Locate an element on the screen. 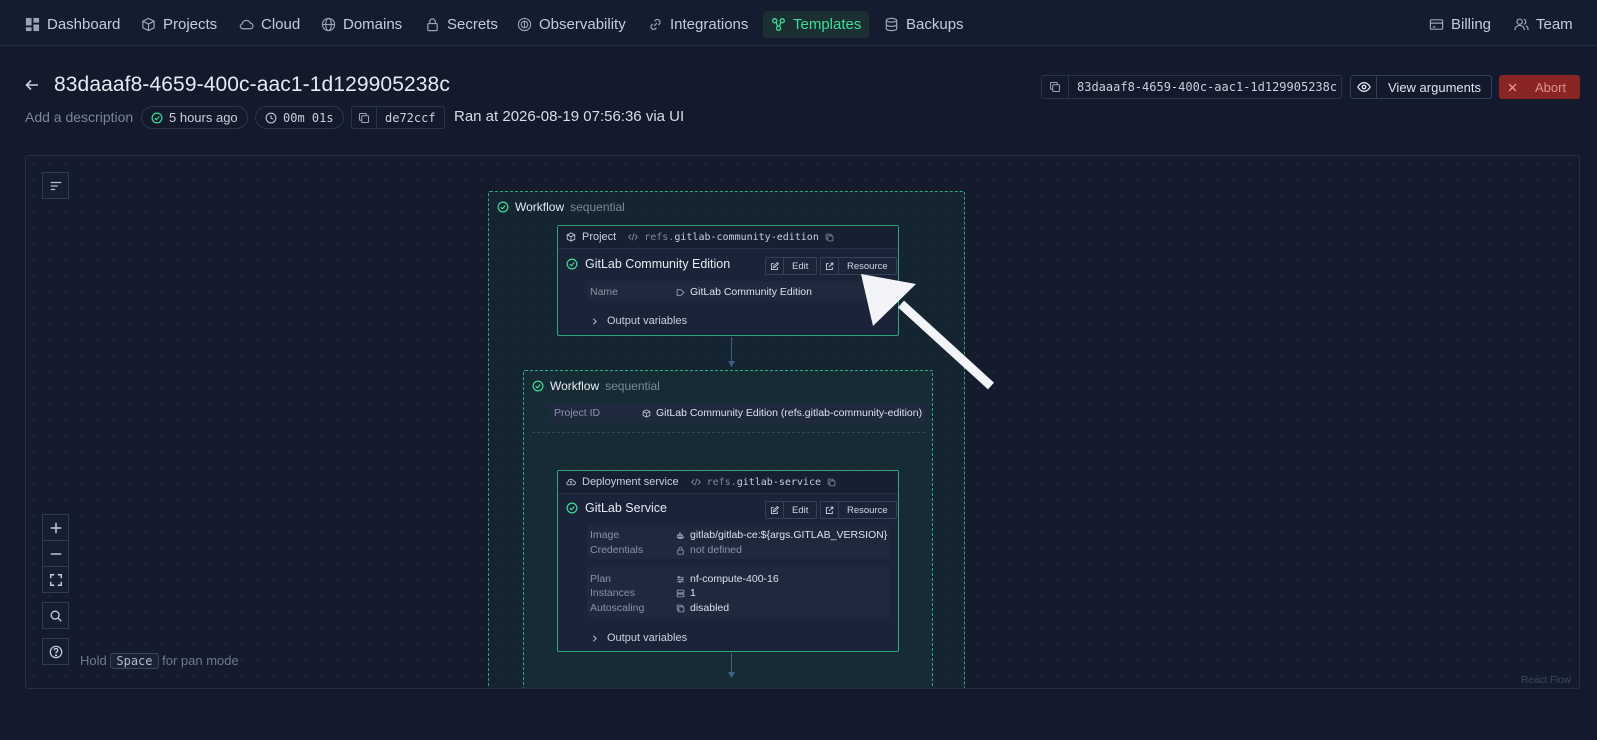 The height and width of the screenshot is (740, 1597). help-icon is located at coordinates (55, 651).